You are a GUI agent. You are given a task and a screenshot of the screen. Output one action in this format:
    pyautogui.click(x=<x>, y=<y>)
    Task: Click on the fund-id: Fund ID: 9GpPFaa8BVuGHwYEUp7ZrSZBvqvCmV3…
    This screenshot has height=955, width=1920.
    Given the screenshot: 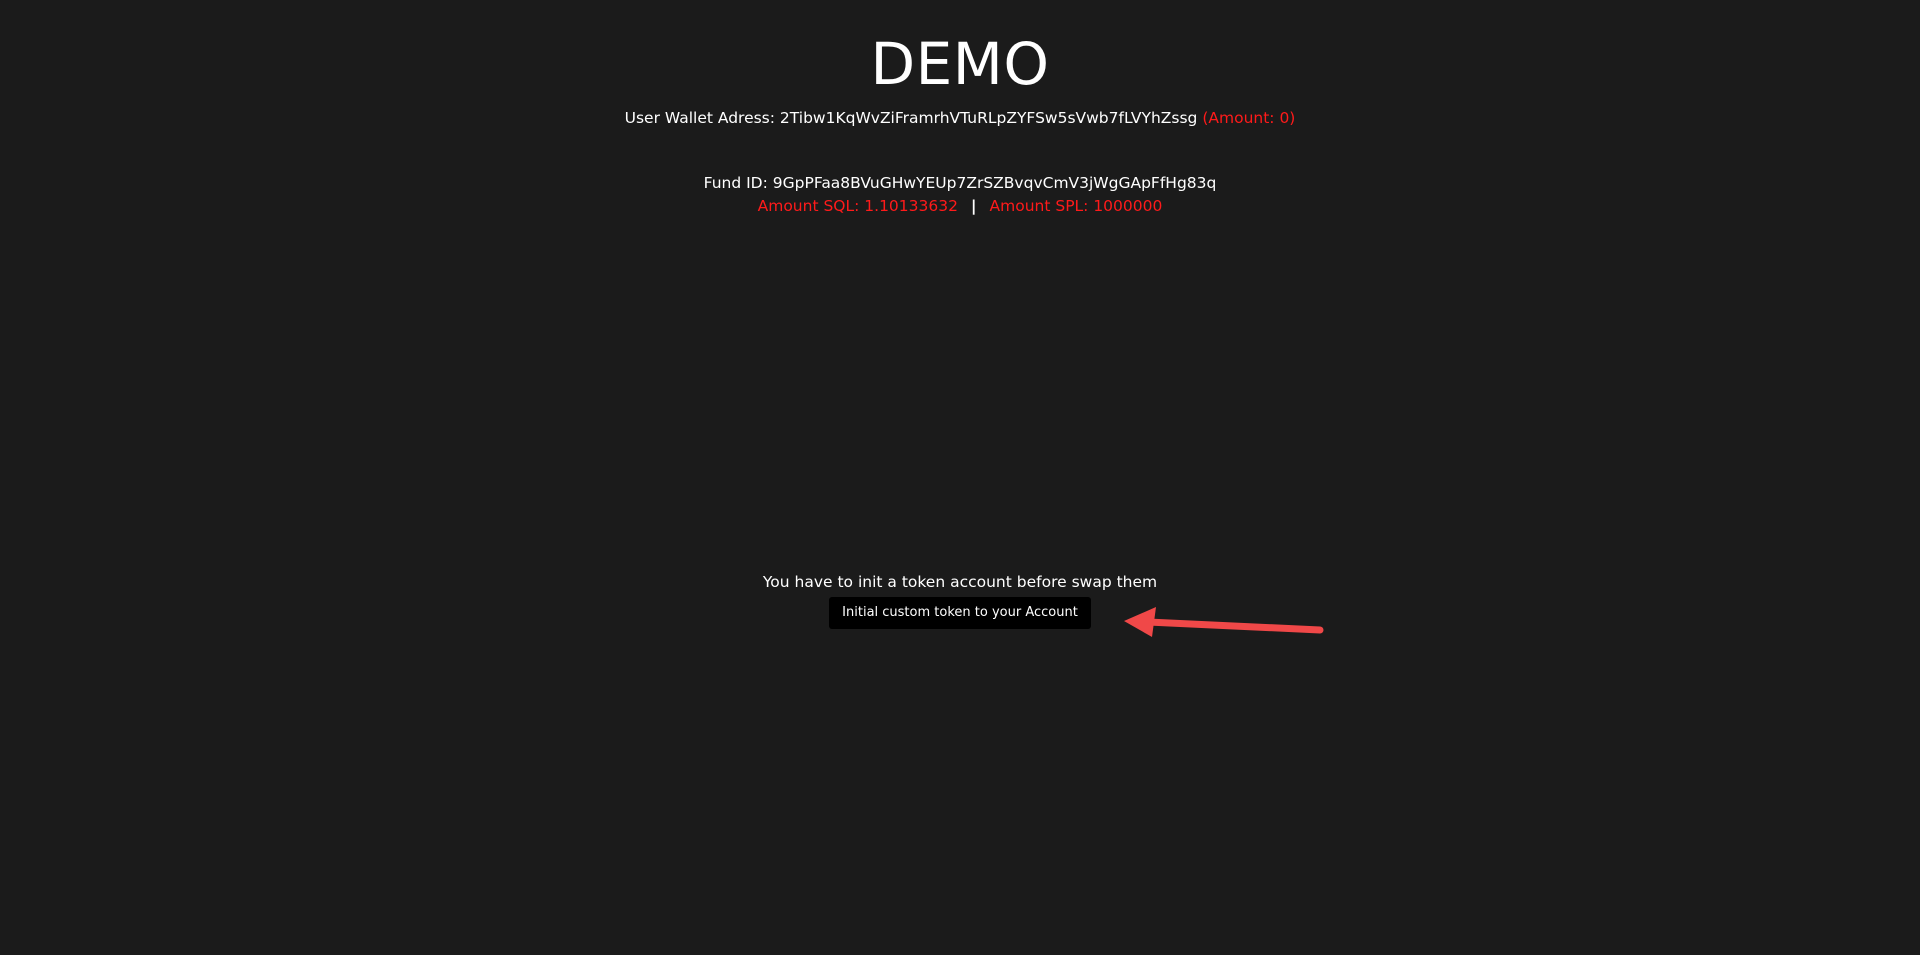 What is the action you would take?
    pyautogui.click(x=960, y=183)
    